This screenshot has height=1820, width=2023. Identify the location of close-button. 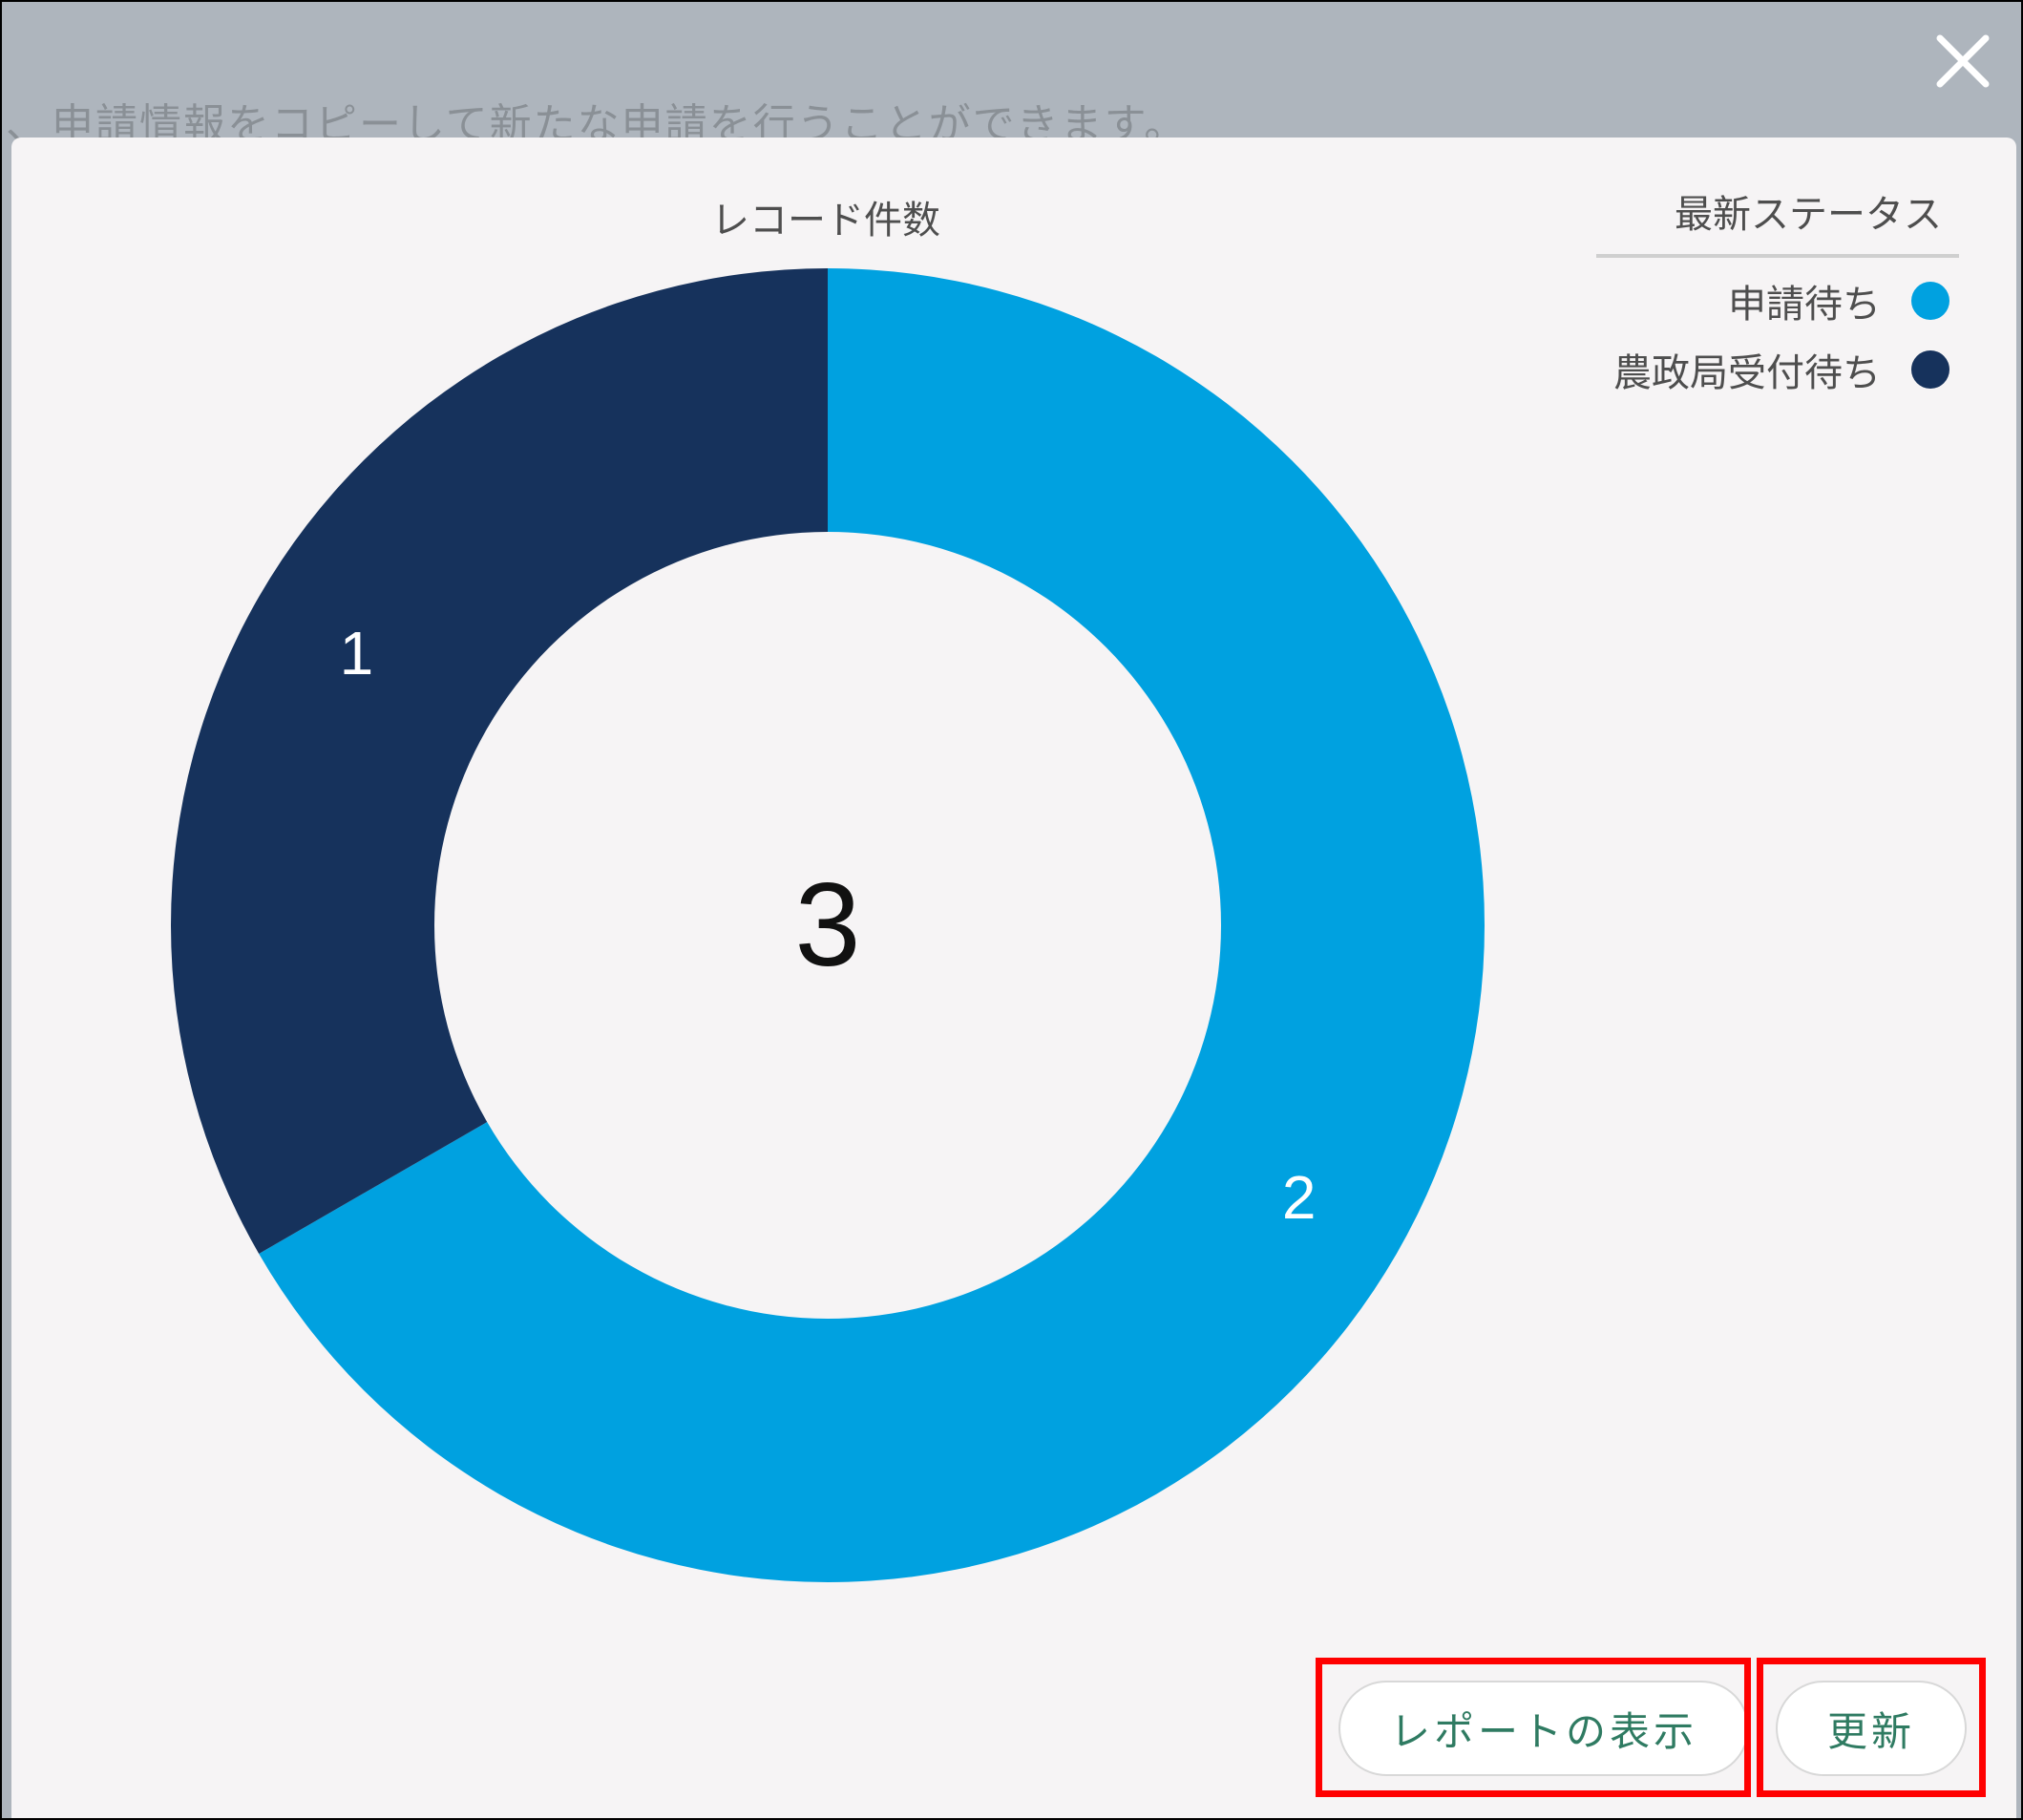
(1963, 61).